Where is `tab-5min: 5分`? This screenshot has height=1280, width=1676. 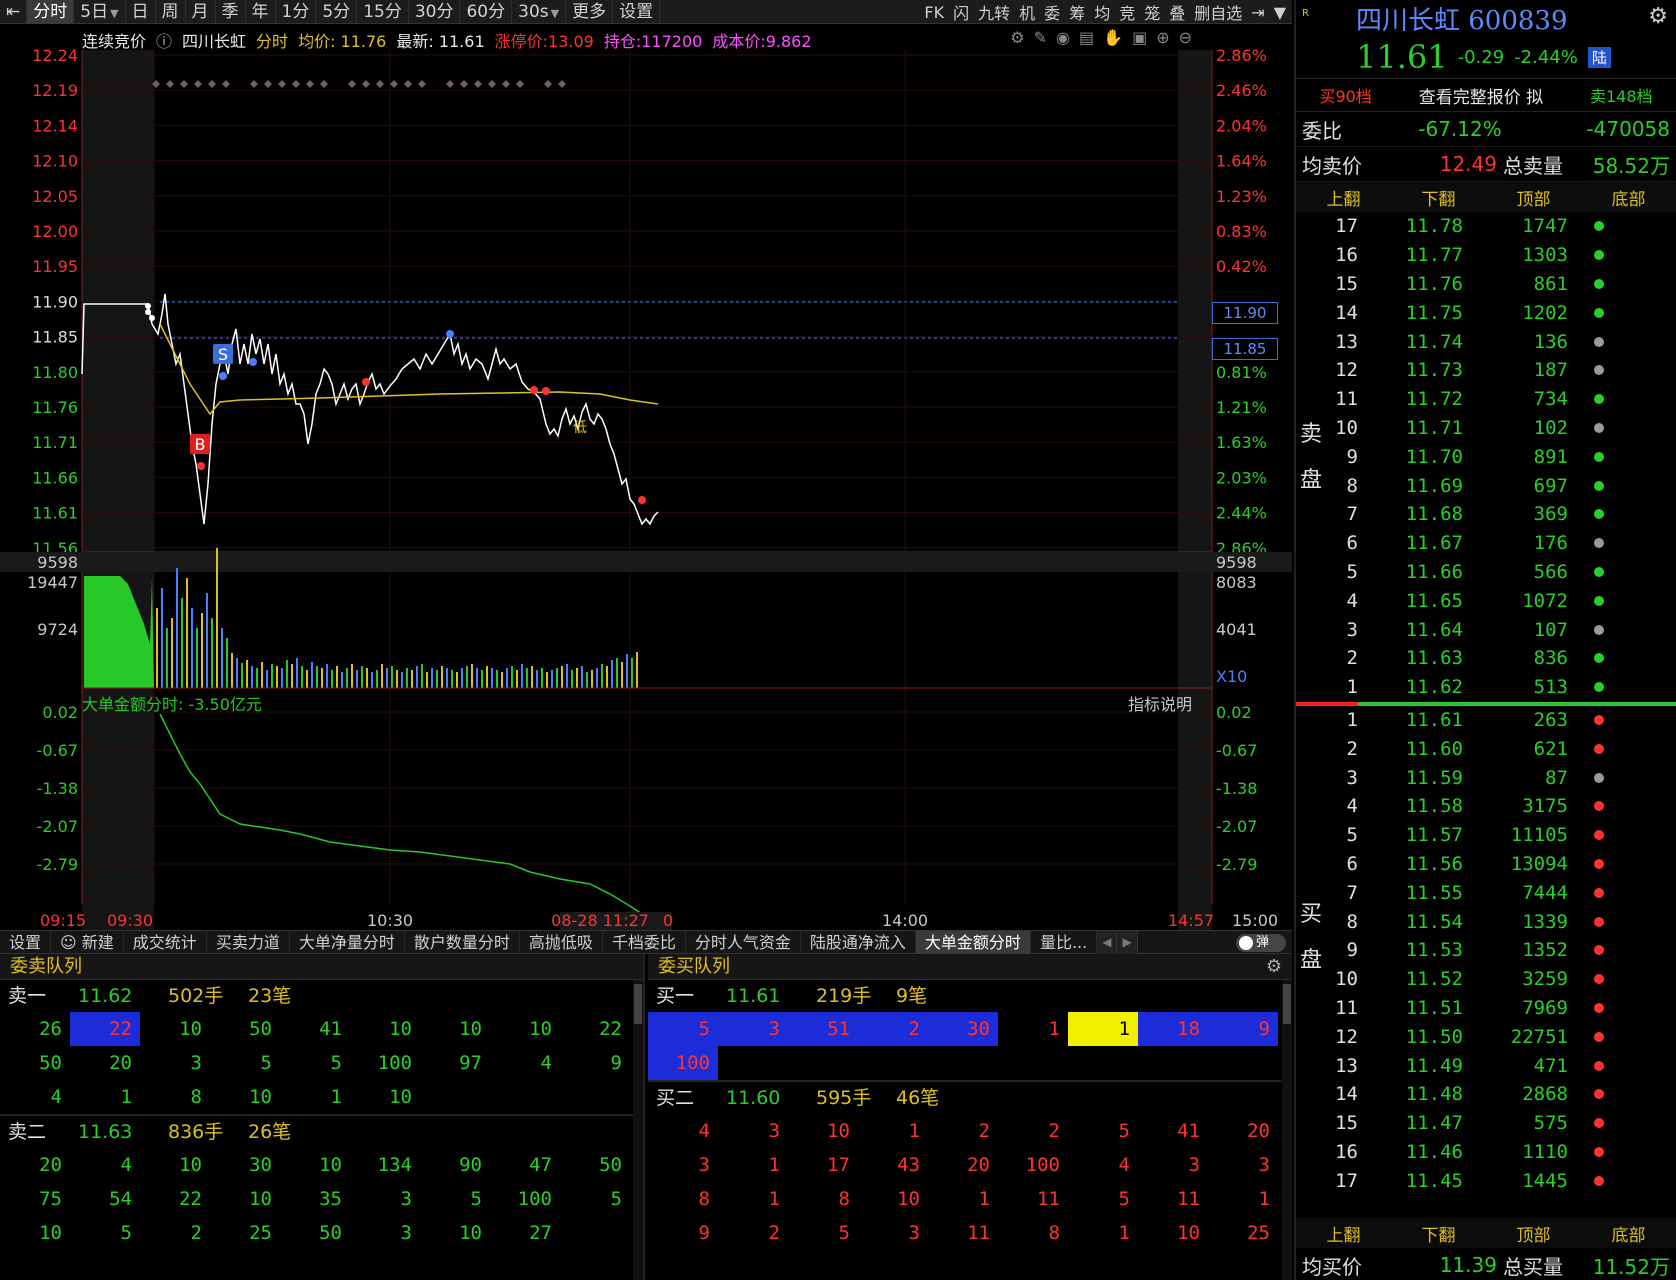 tab-5min: 5分 is located at coordinates (337, 12).